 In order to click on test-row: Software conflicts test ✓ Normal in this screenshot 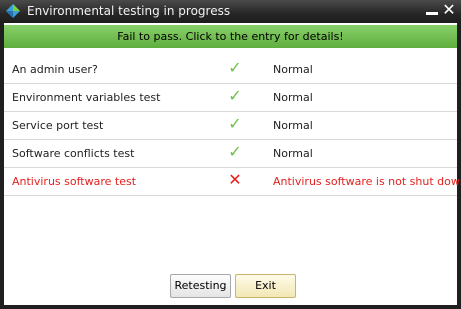, I will do `click(230, 154)`.